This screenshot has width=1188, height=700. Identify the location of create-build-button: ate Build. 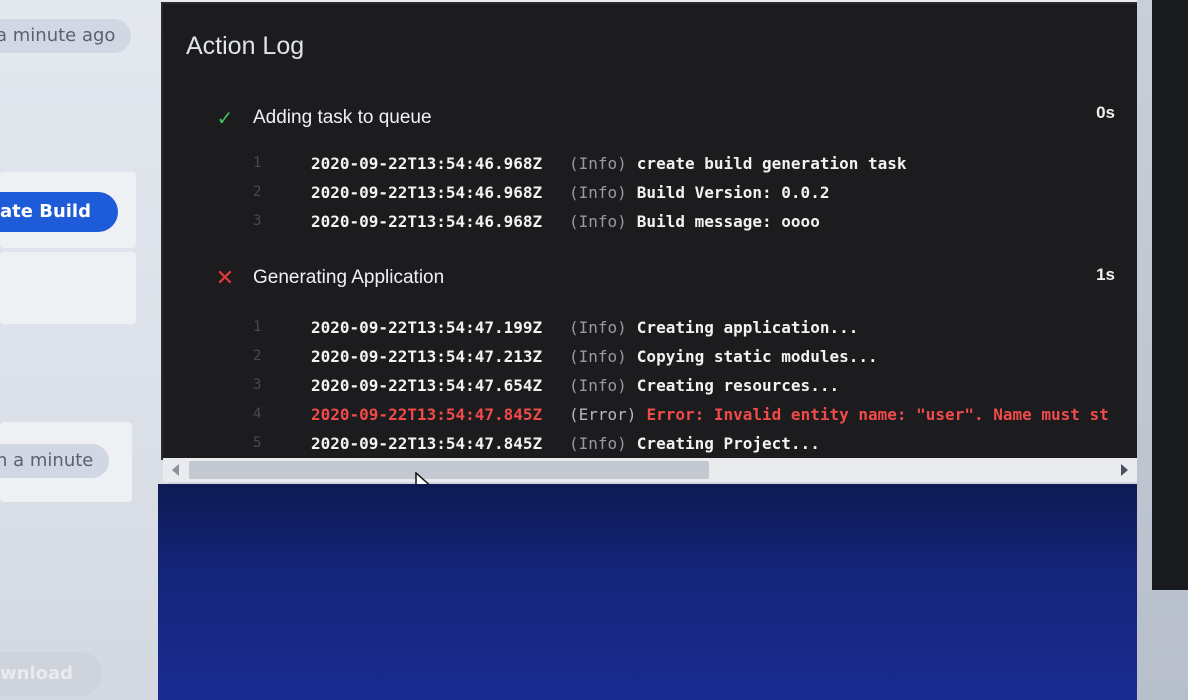
(59, 212).